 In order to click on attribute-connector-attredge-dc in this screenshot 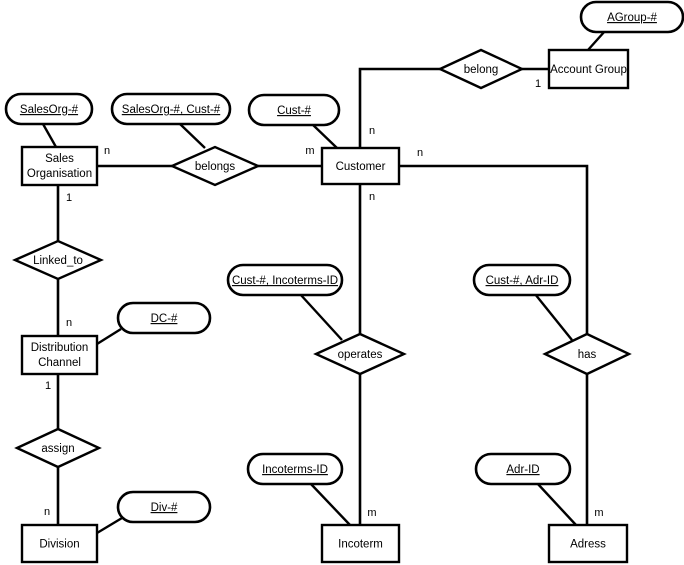, I will do `click(109, 336)`.